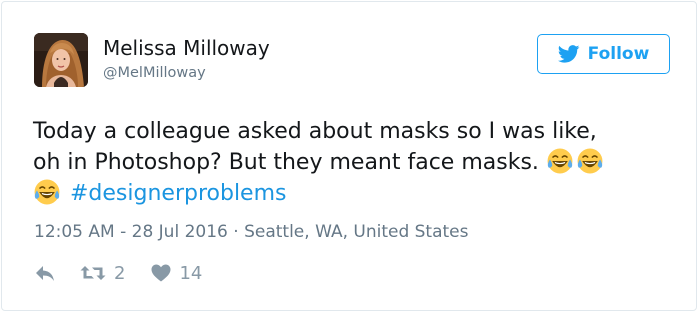 The height and width of the screenshot is (314, 700). Describe the element at coordinates (161, 273) in the screenshot. I see `heart-icon` at that location.